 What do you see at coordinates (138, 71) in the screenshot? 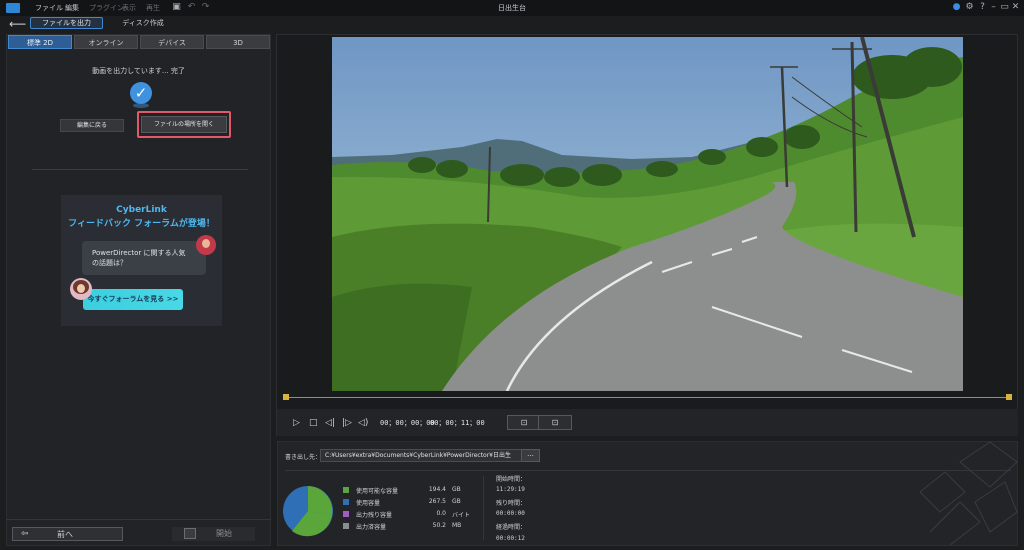
I see `export-status-text: 動画を出力しています... 完了` at bounding box center [138, 71].